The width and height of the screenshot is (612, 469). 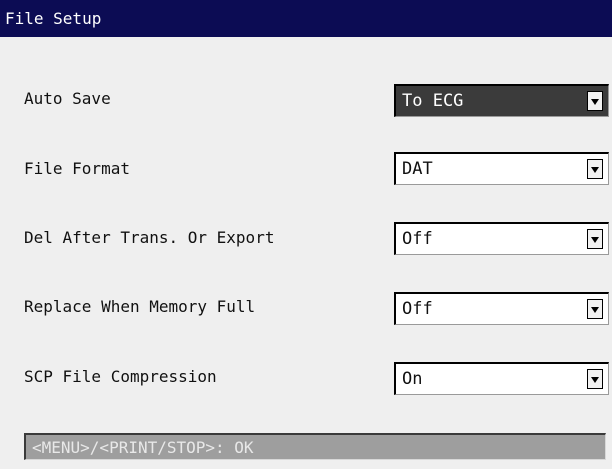 I want to click on status-text: <MENU>/<PRINT/STOP>: OK, so click(x=143, y=447).